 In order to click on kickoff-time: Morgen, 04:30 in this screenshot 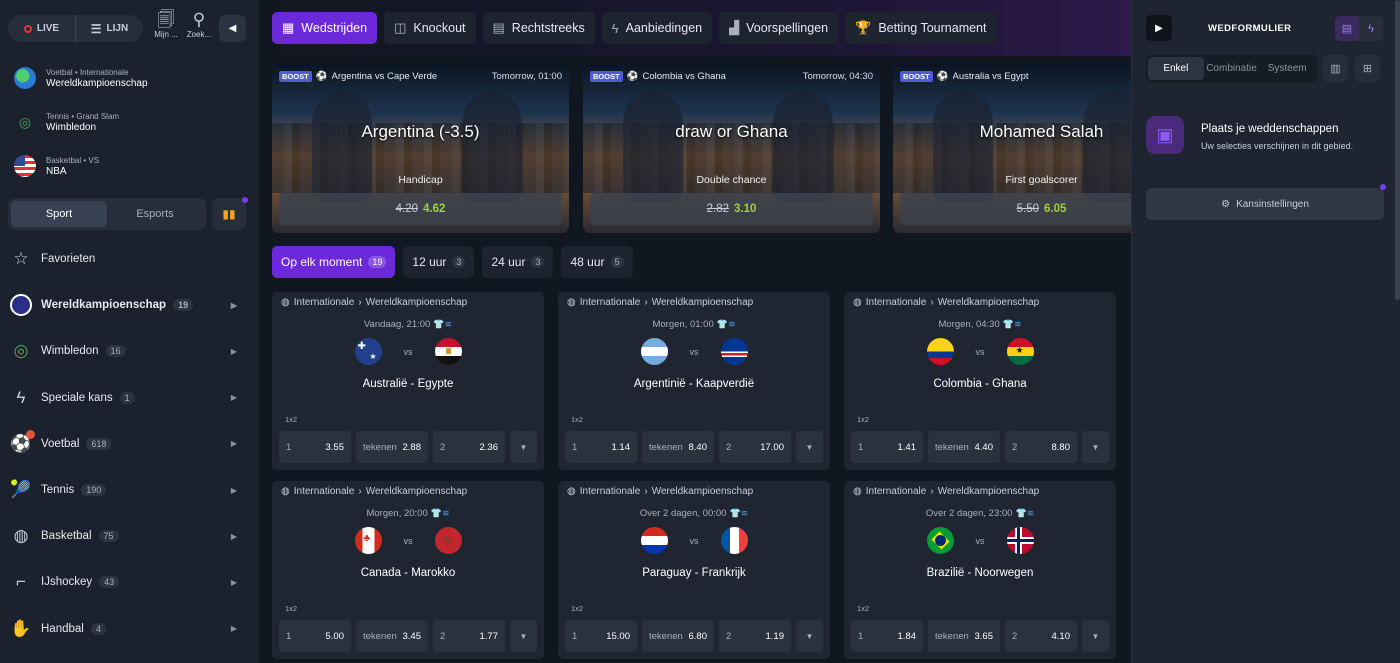, I will do `click(969, 324)`.